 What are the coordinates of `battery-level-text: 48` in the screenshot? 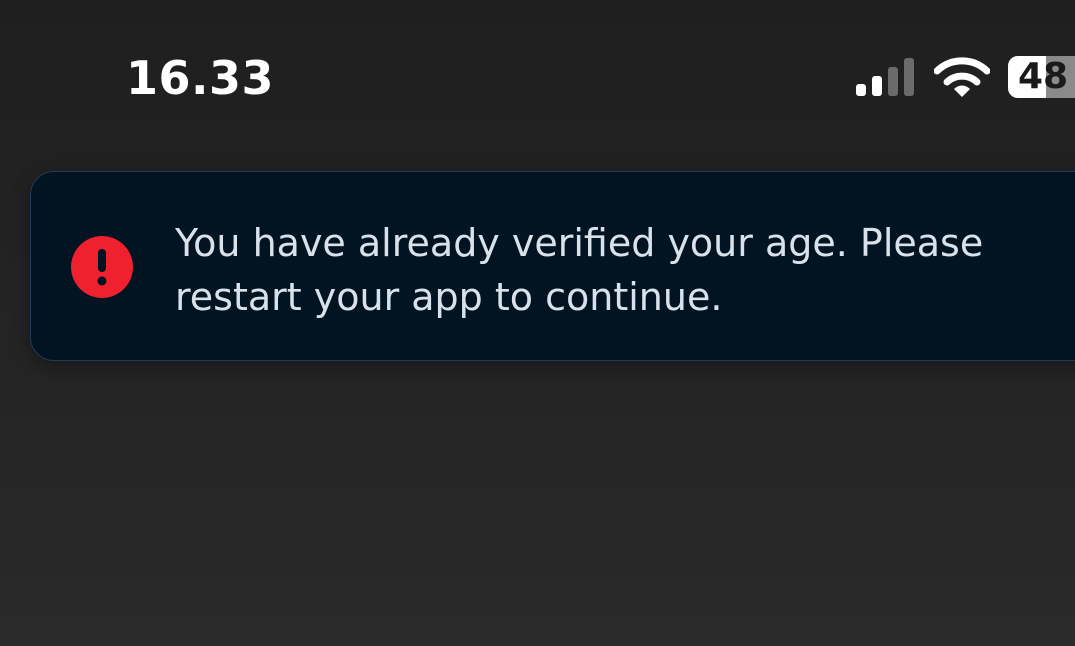 It's located at (1043, 76).